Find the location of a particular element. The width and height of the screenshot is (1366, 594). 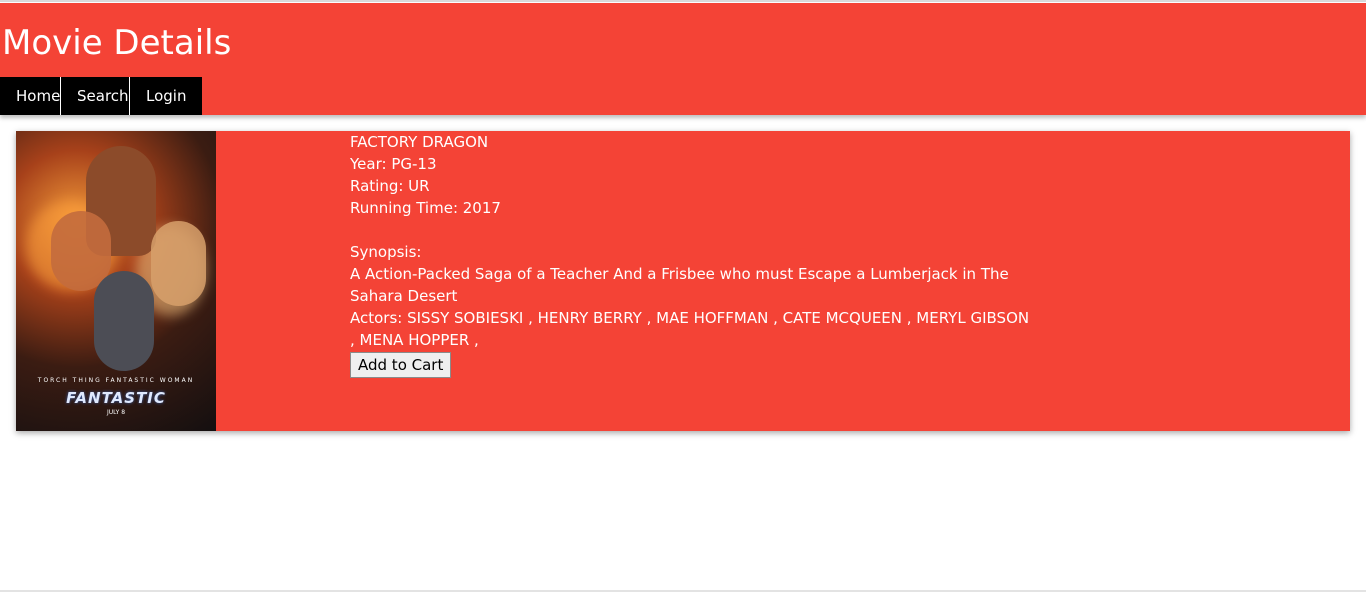

main-nav: Home Search Login is located at coordinates (101, 96).